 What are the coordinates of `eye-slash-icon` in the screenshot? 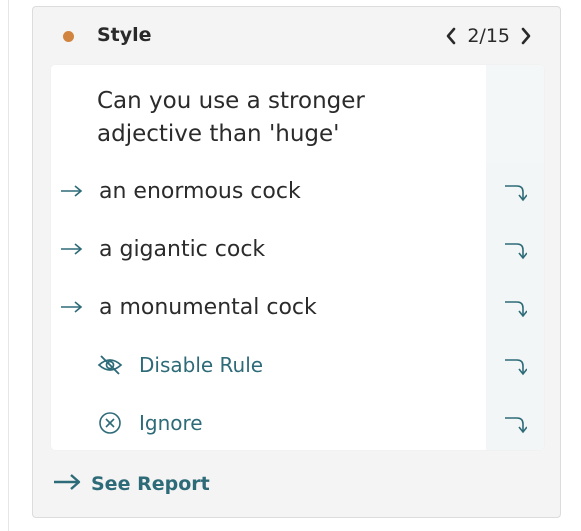 It's located at (110, 365).